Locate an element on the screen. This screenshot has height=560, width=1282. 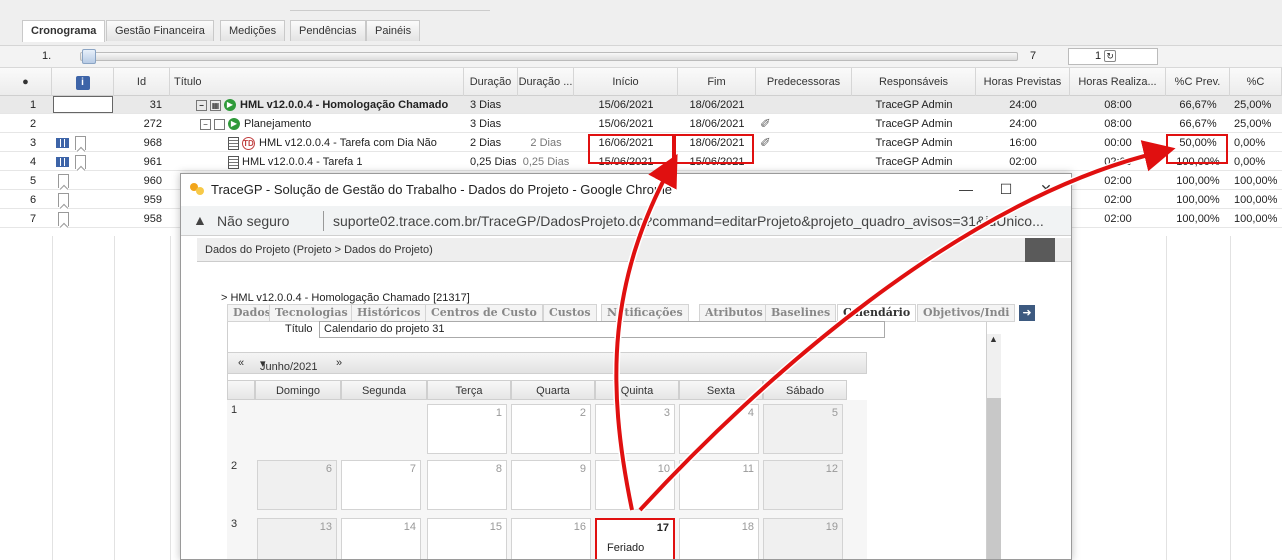
zoom-slider-handle is located at coordinates (89, 56).